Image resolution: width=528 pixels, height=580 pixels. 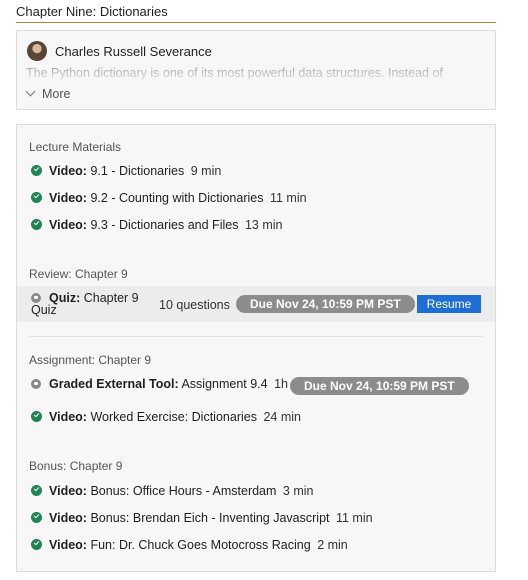 What do you see at coordinates (282, 417) in the screenshot?
I see `item-duration: 24 min` at bounding box center [282, 417].